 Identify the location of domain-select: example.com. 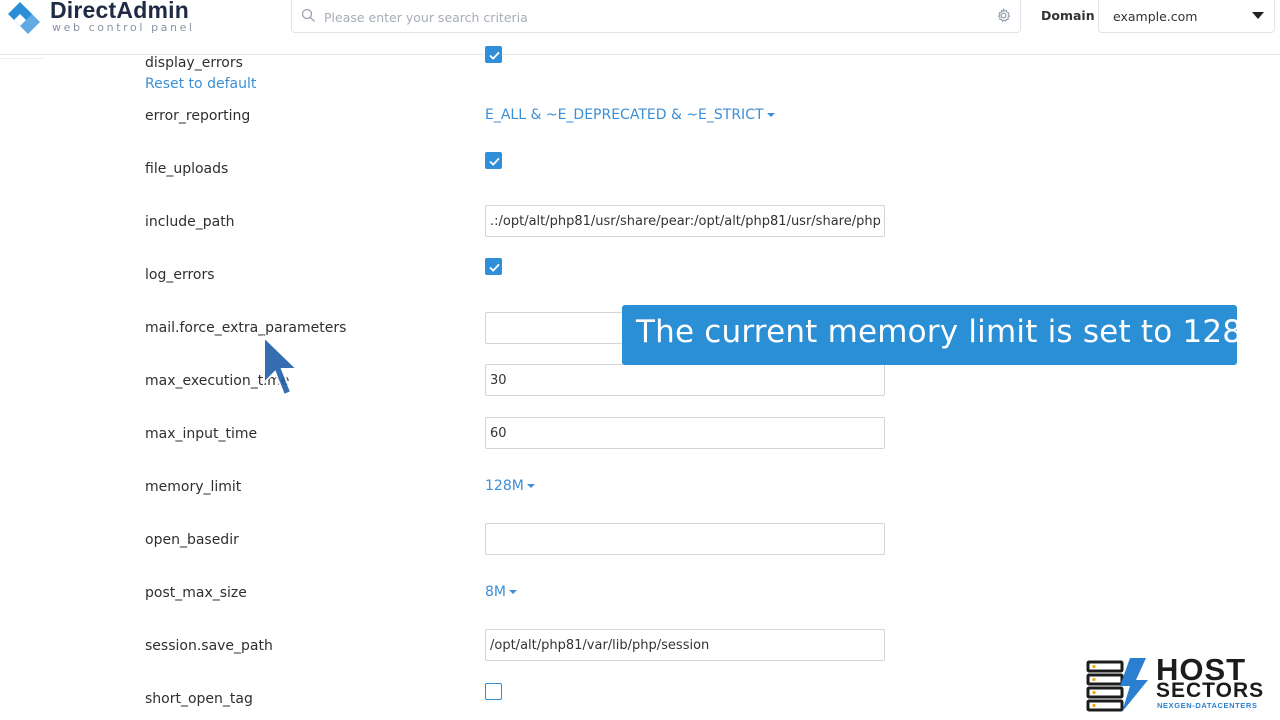
(1186, 16).